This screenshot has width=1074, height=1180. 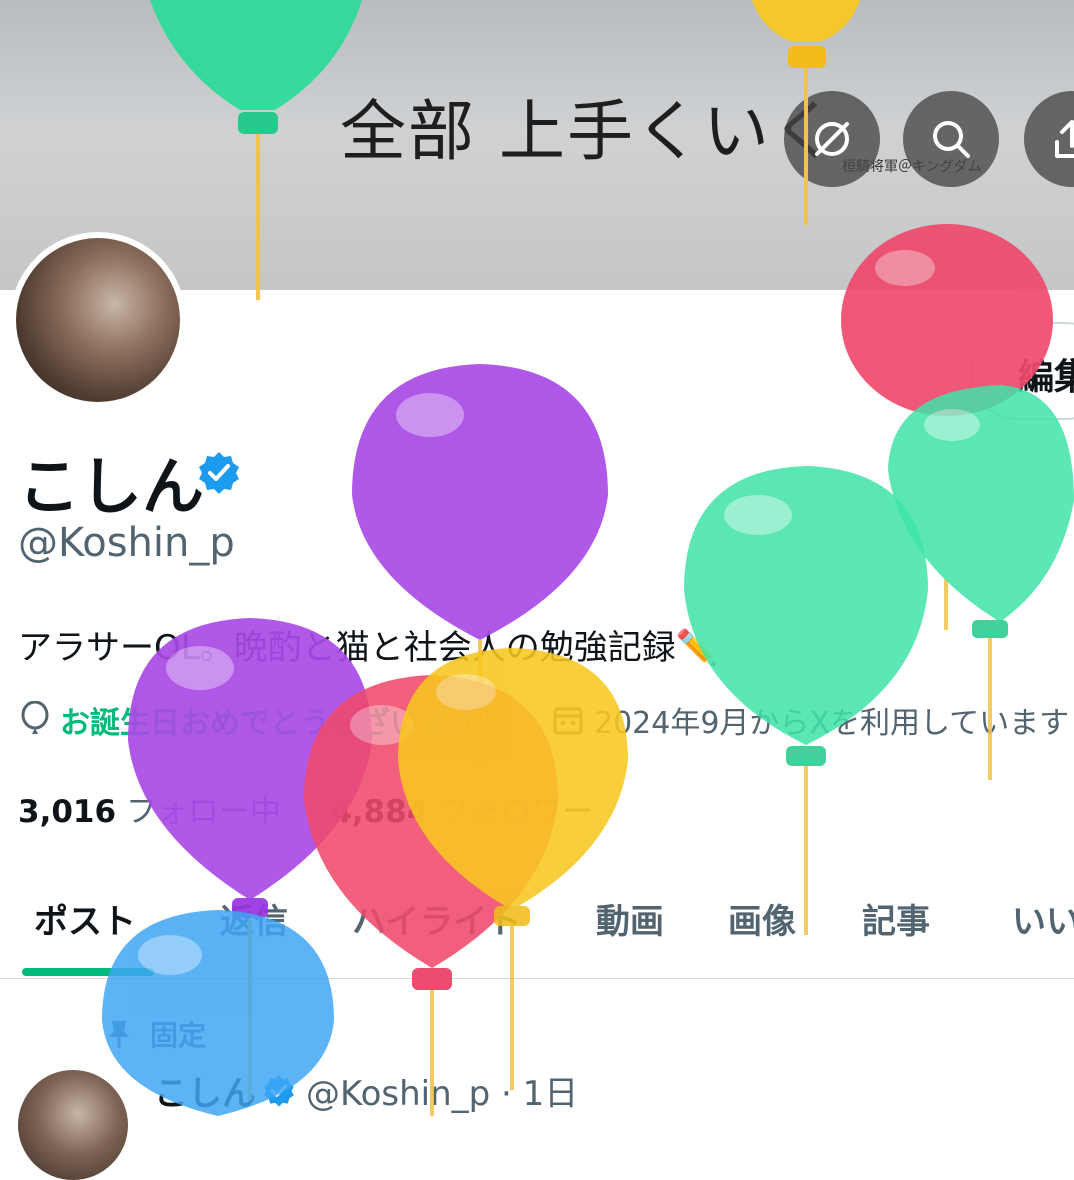 I want to click on search-button, so click(x=951, y=139).